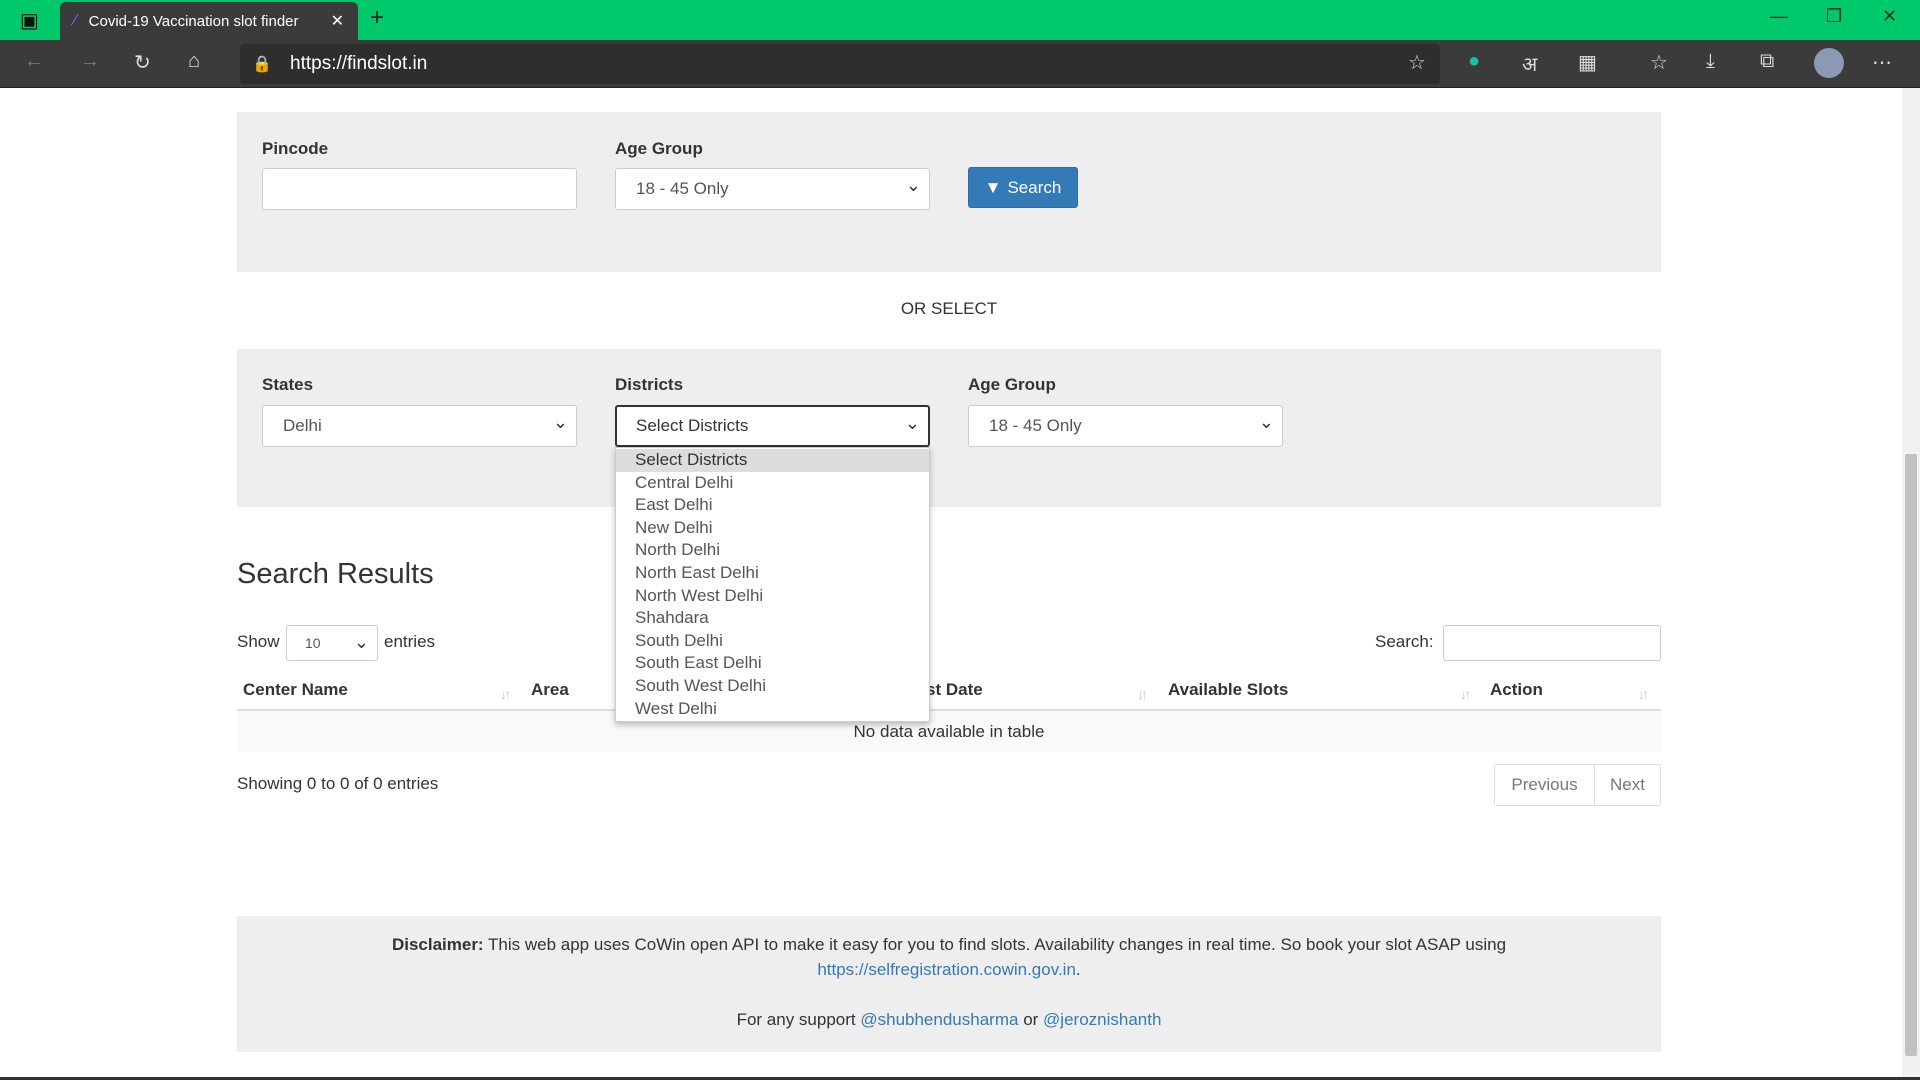 This screenshot has height=1080, width=1920. I want to click on minimize-button: —, so click(1779, 16).